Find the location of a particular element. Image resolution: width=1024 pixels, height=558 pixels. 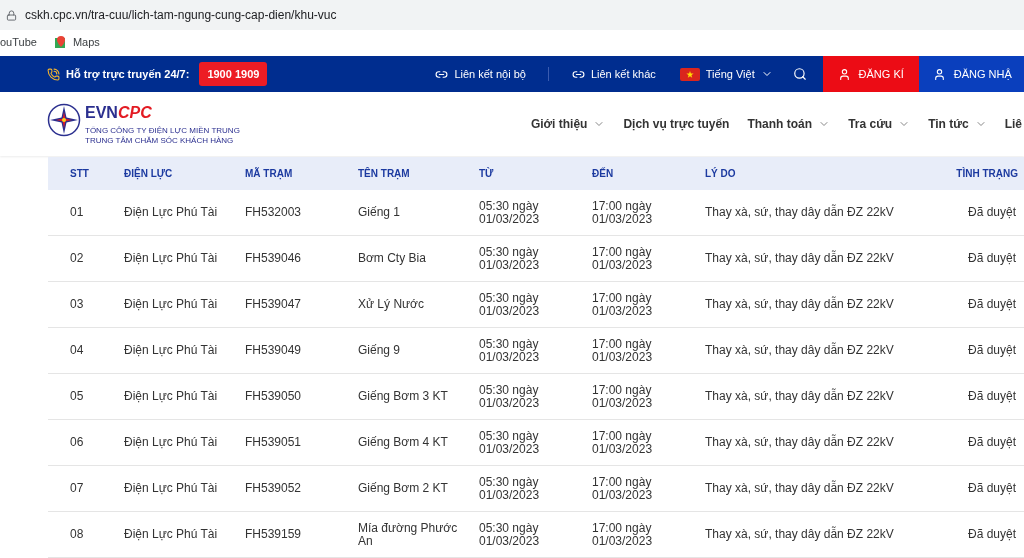

table-cell: Giếng Bơm 2 KT is located at coordinates (403, 488).